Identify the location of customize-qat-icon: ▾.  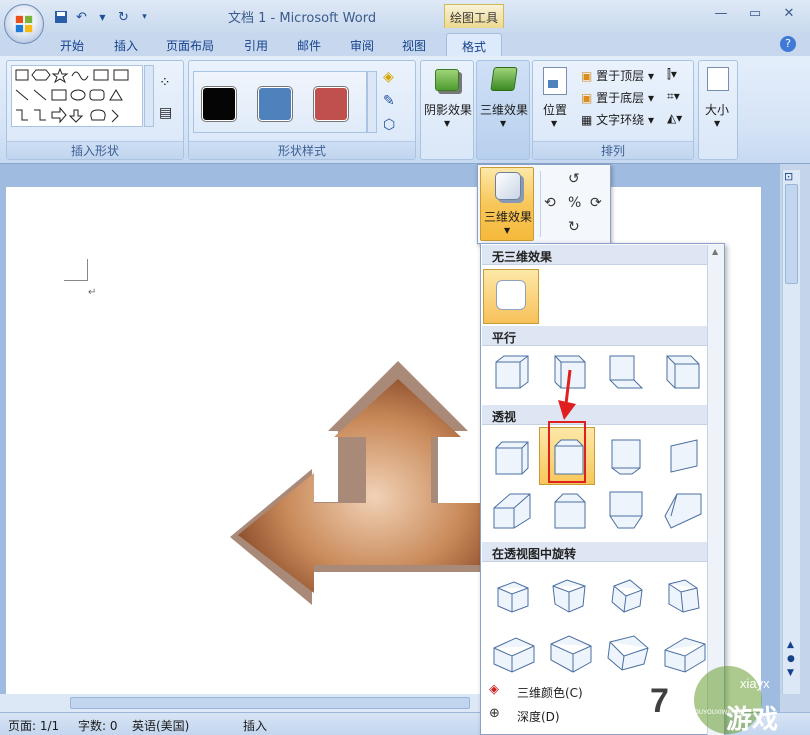
(144, 17).